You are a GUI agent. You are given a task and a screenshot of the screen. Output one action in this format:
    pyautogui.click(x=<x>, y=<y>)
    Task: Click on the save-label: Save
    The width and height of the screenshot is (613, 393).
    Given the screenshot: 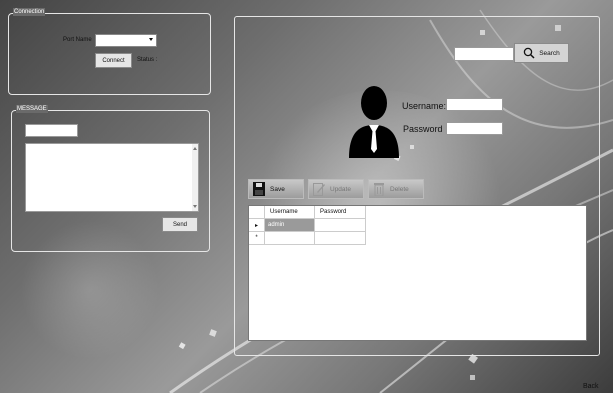 What is the action you would take?
    pyautogui.click(x=277, y=189)
    